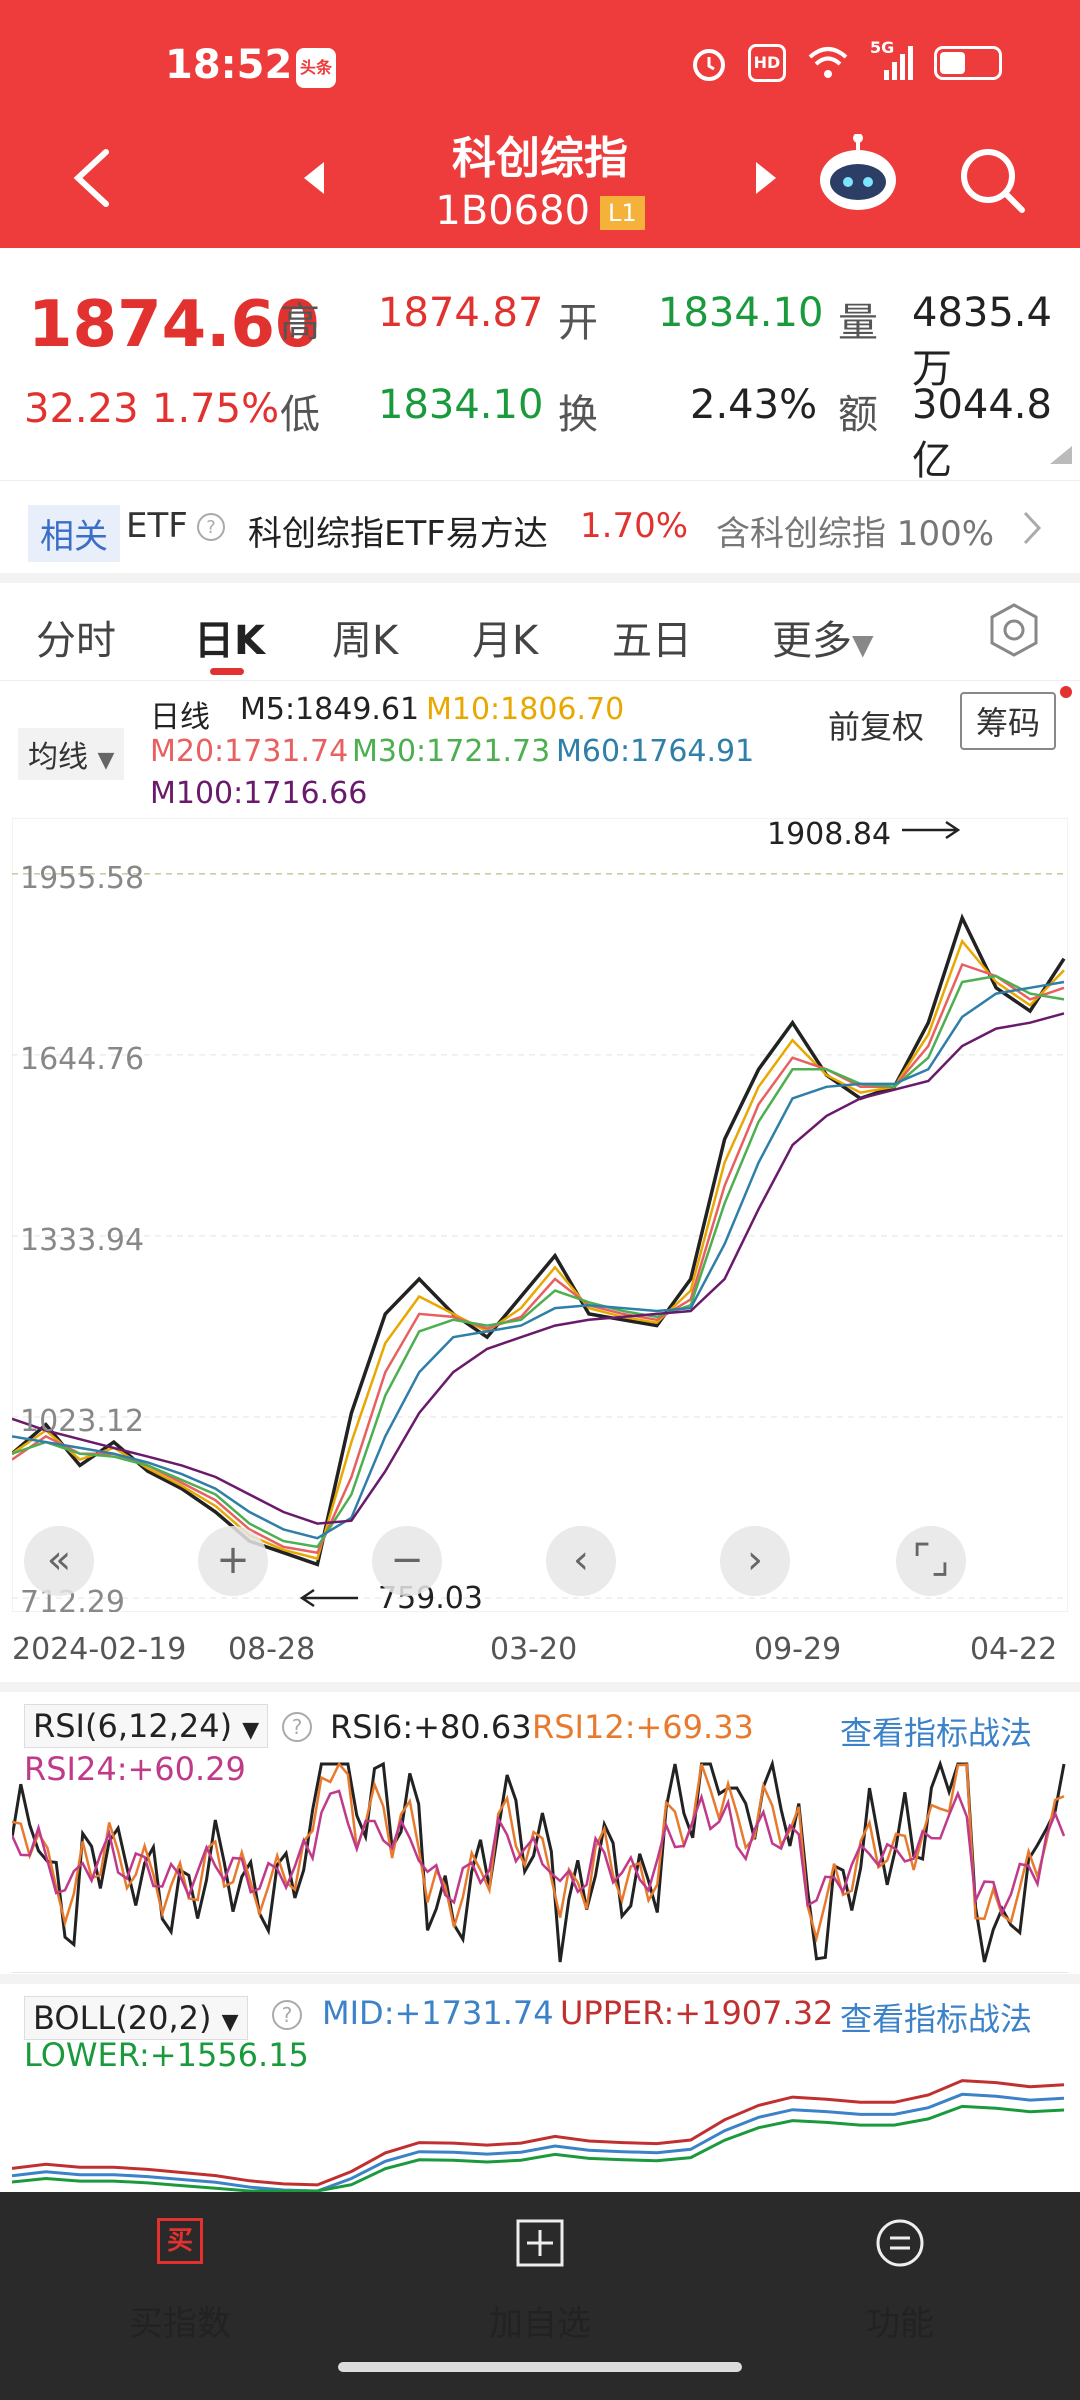 Image resolution: width=1080 pixels, height=2400 pixels. I want to click on ma-m10: M10:1806.70, so click(525, 709).